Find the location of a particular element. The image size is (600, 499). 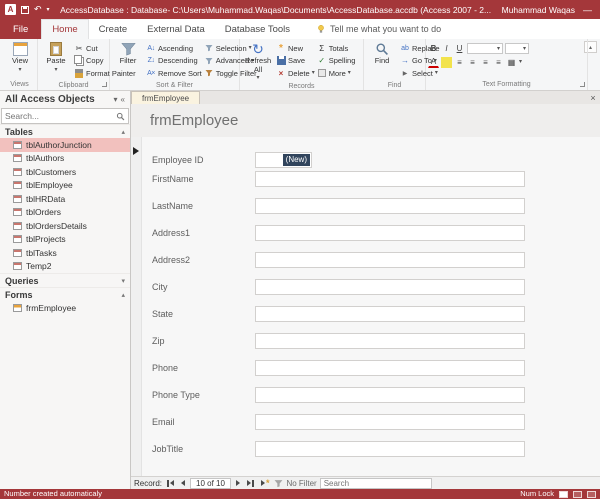

field-row-jobtitle: JobTitle is located at coordinates (365, 449).